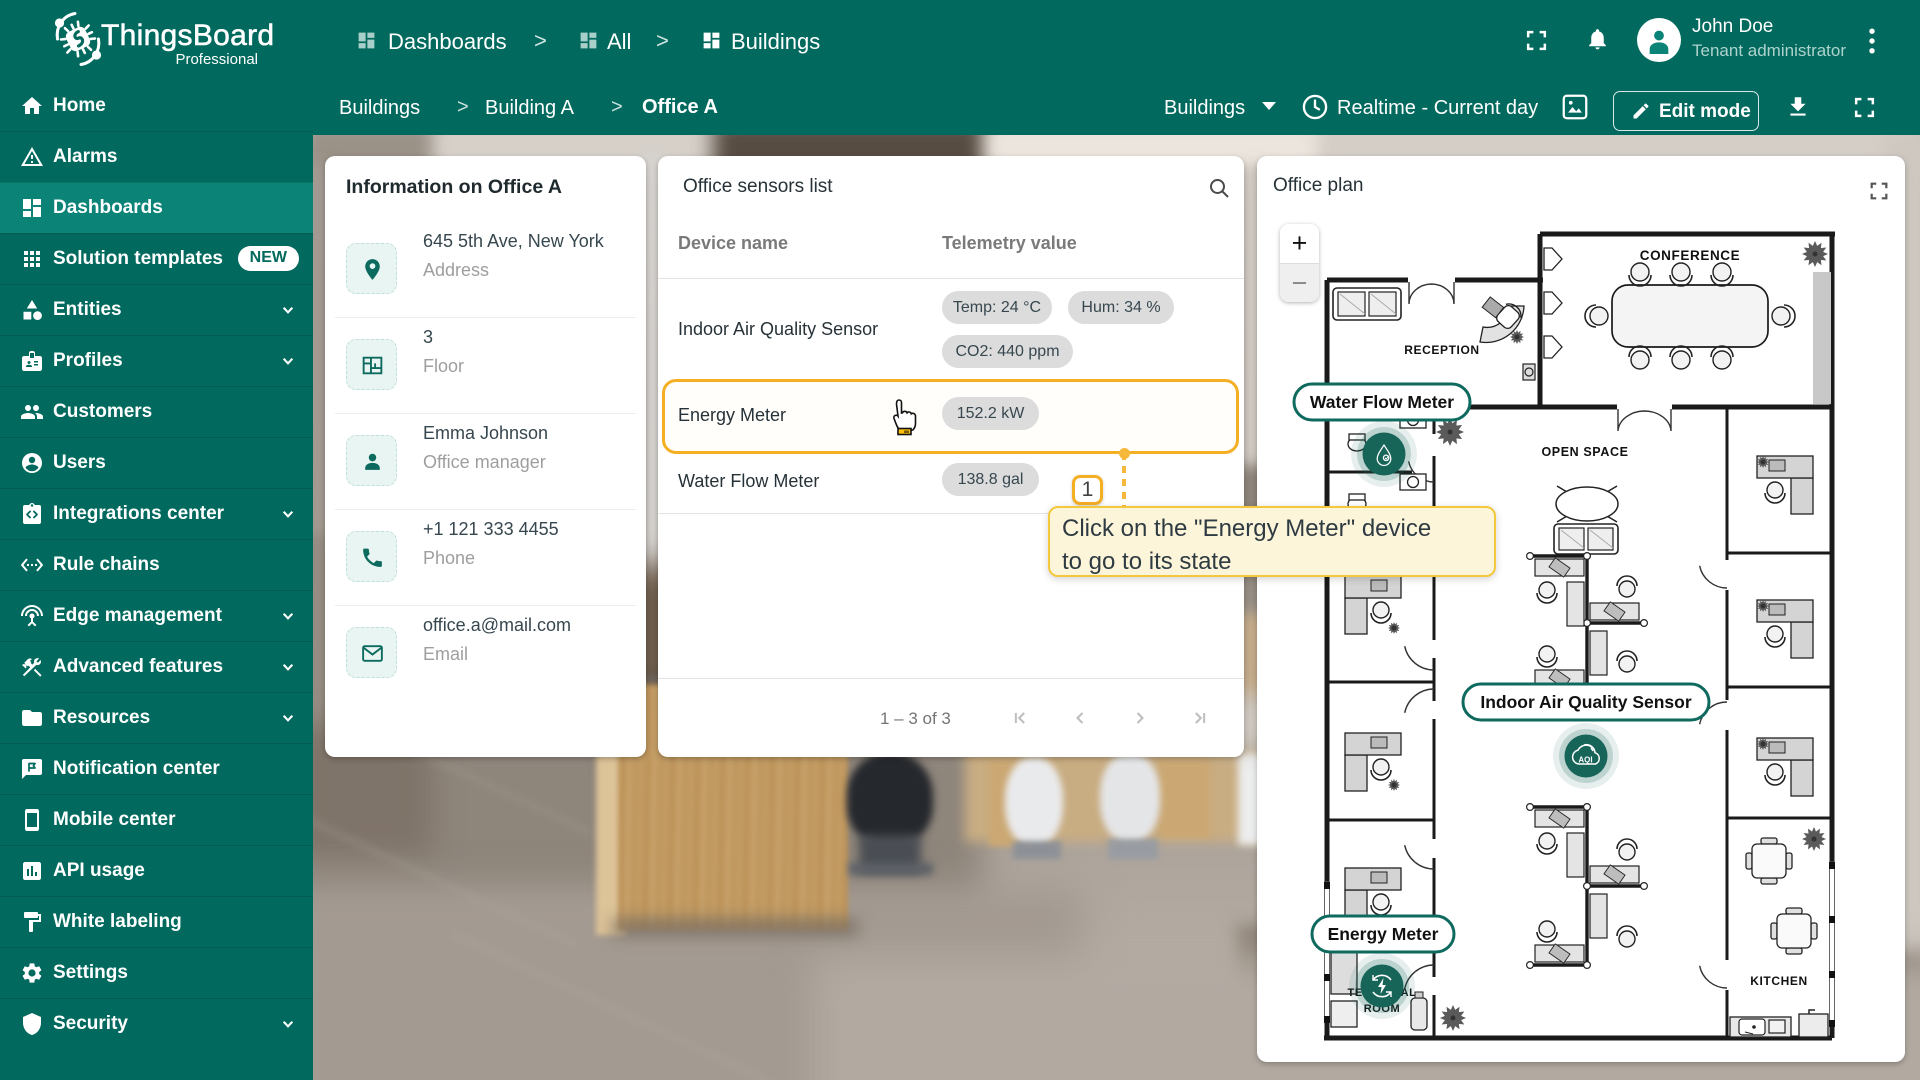  Describe the element at coordinates (1441, 350) in the screenshot. I see `svg-text: RECEPTION` at that location.